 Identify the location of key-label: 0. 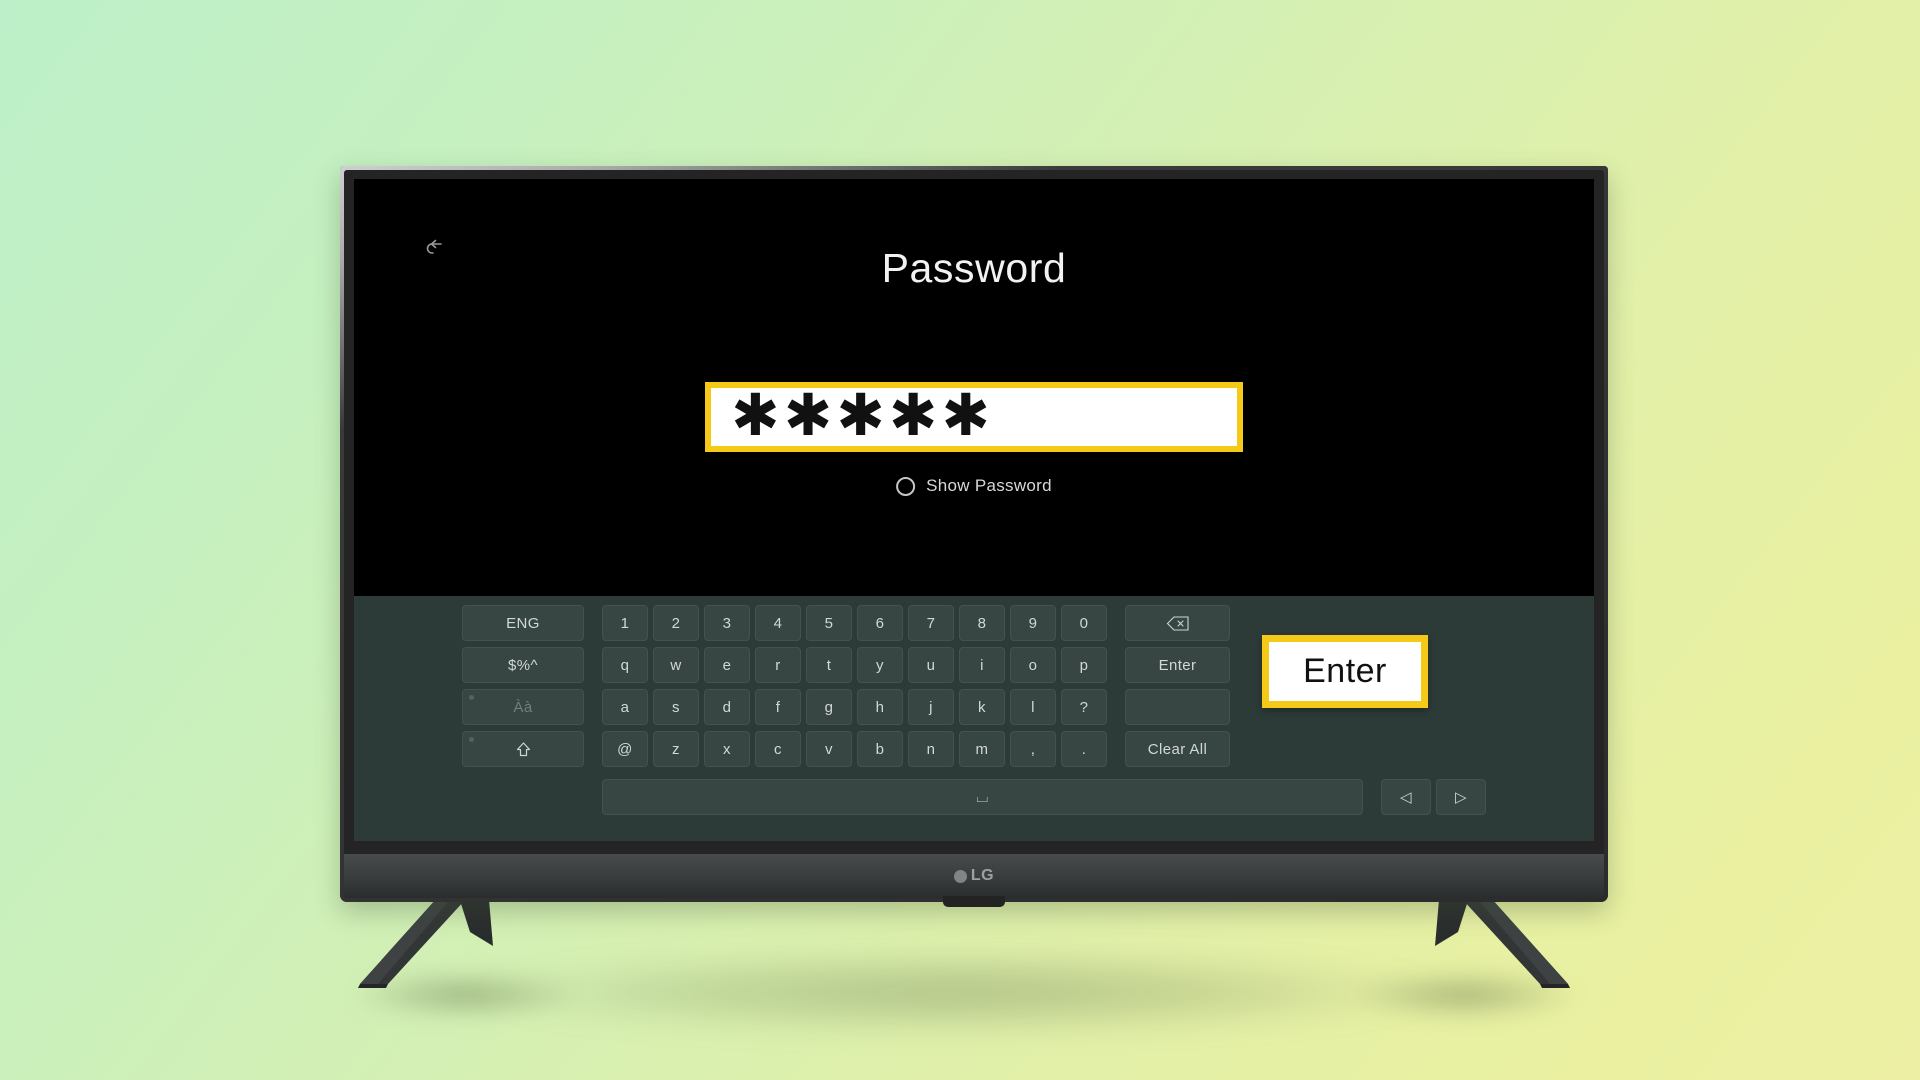
(1084, 623).